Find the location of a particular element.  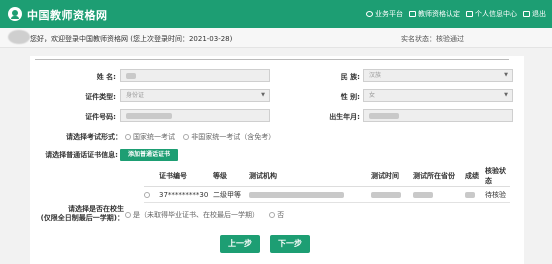

id-number-field is located at coordinates (195, 115).